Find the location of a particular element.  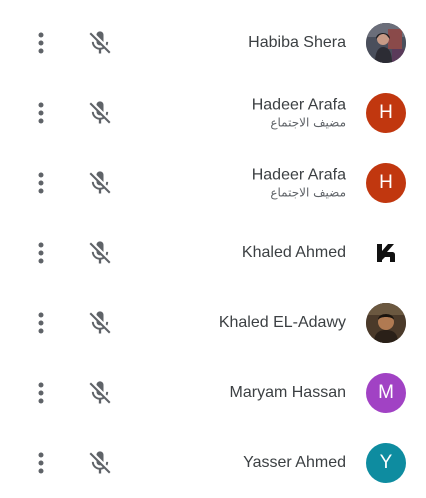

avatar: Y is located at coordinates (386, 463).